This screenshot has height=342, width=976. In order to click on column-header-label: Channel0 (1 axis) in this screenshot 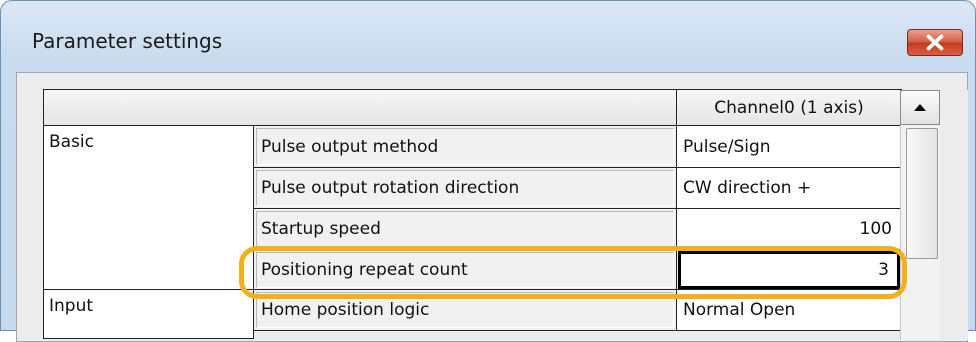, I will do `click(789, 107)`.